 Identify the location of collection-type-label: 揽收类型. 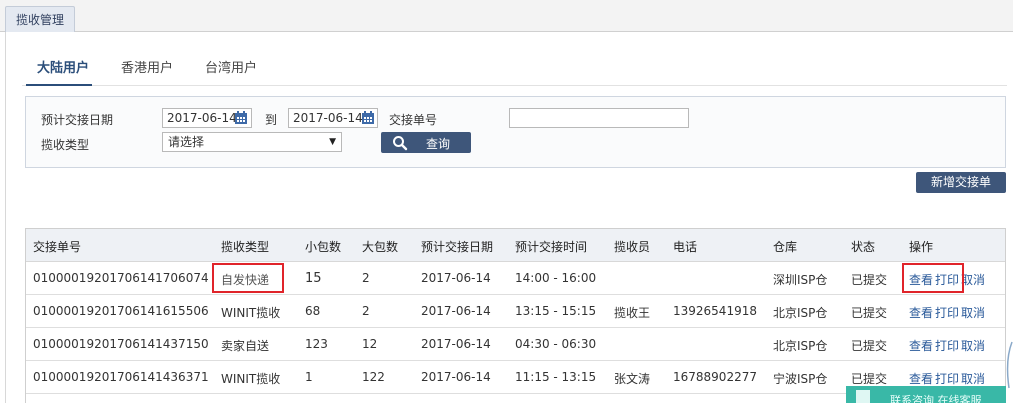
(65, 145).